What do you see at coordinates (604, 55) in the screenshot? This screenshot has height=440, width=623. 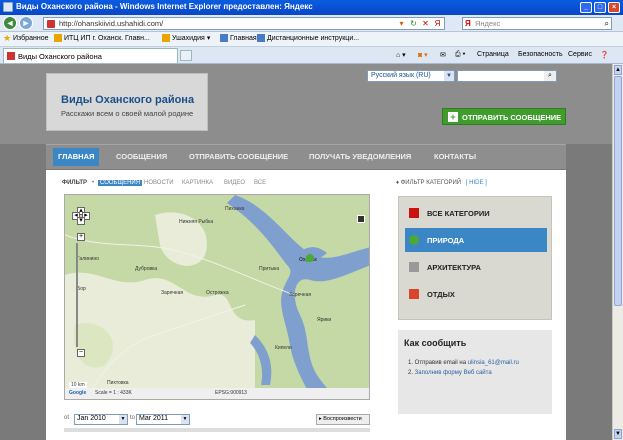 I see `help-icon: ❓` at bounding box center [604, 55].